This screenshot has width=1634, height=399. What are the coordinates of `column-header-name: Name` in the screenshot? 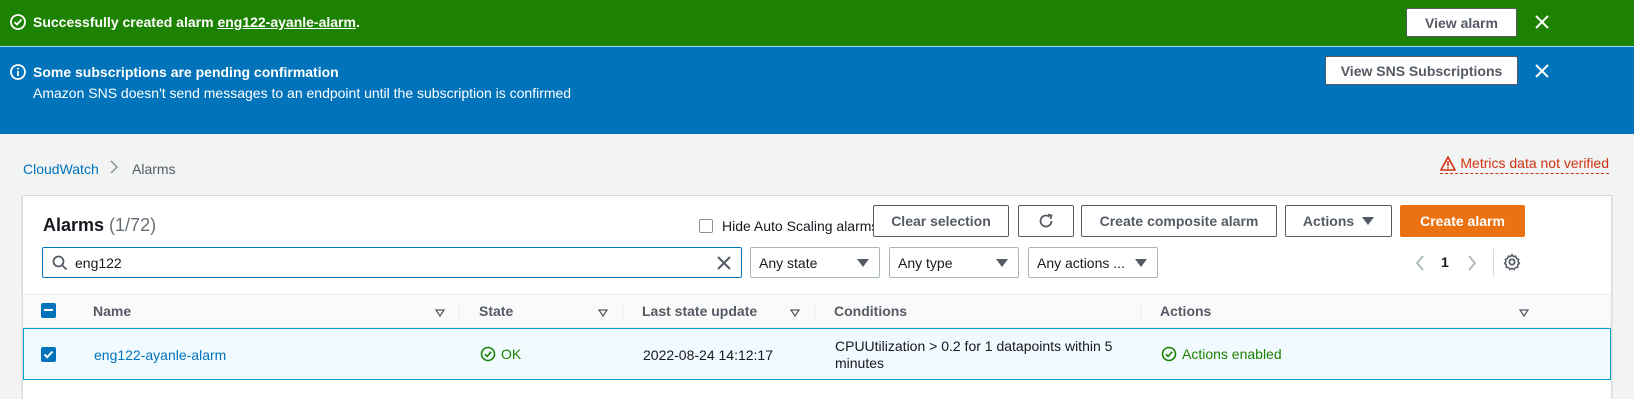 It's located at (112, 311).